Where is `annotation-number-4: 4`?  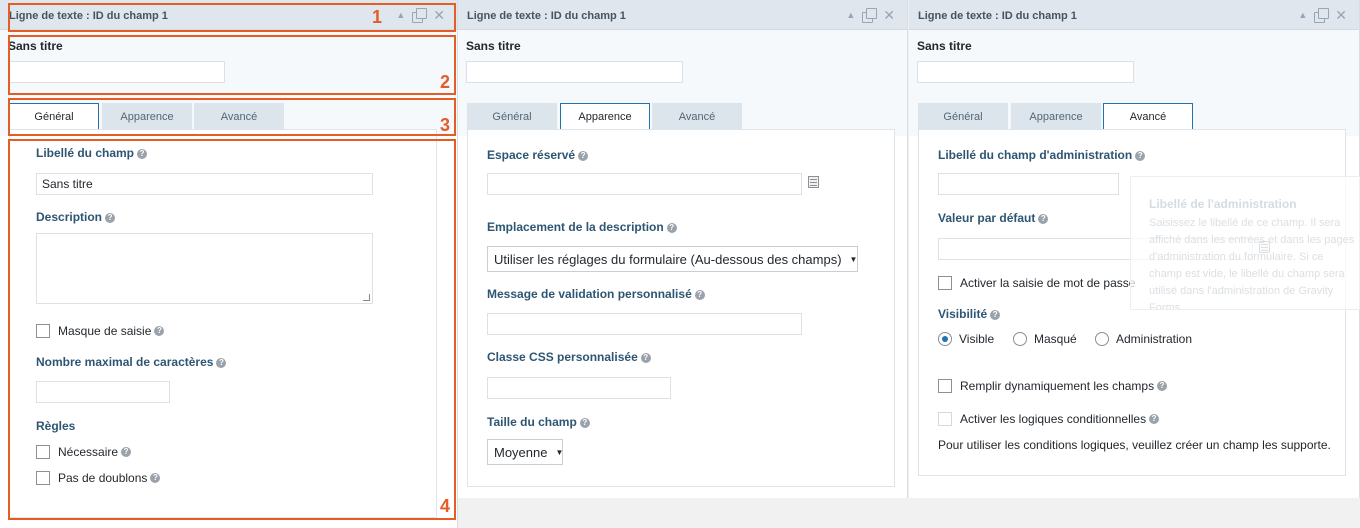 annotation-number-4: 4 is located at coordinates (445, 506).